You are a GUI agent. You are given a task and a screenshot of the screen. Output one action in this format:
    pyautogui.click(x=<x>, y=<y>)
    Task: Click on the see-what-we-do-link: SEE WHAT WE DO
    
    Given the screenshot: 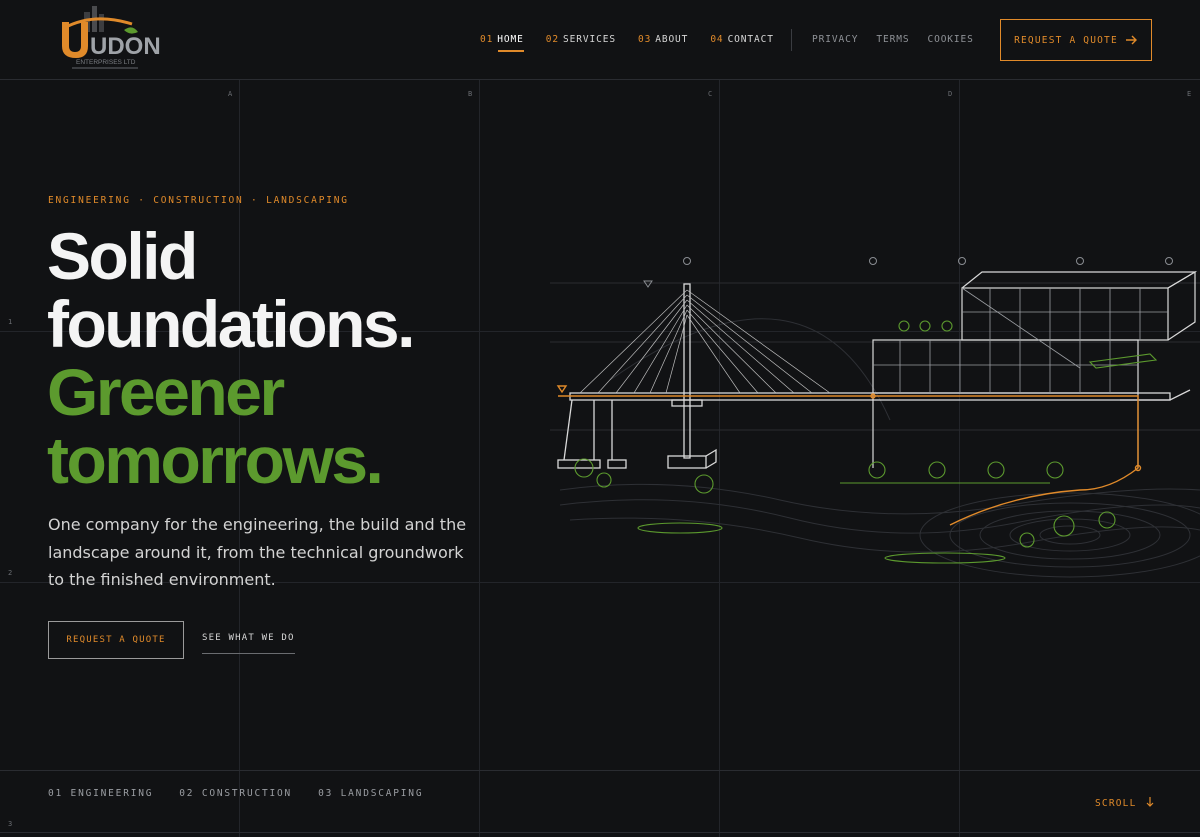 What is the action you would take?
    pyautogui.click(x=248, y=643)
    